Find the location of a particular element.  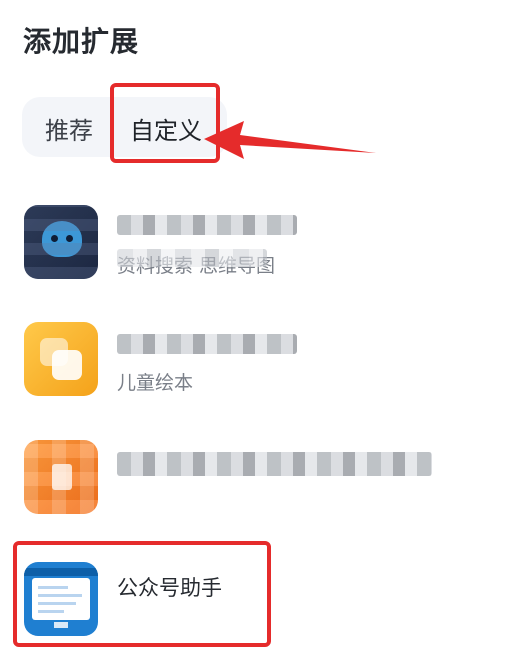

extension-item-1: 资料搜索 思维导图 is located at coordinates (259, 242).